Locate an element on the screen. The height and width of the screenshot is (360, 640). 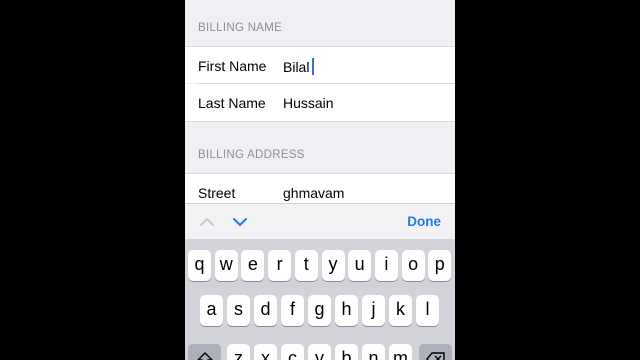
key-d: d is located at coordinates (265, 310).